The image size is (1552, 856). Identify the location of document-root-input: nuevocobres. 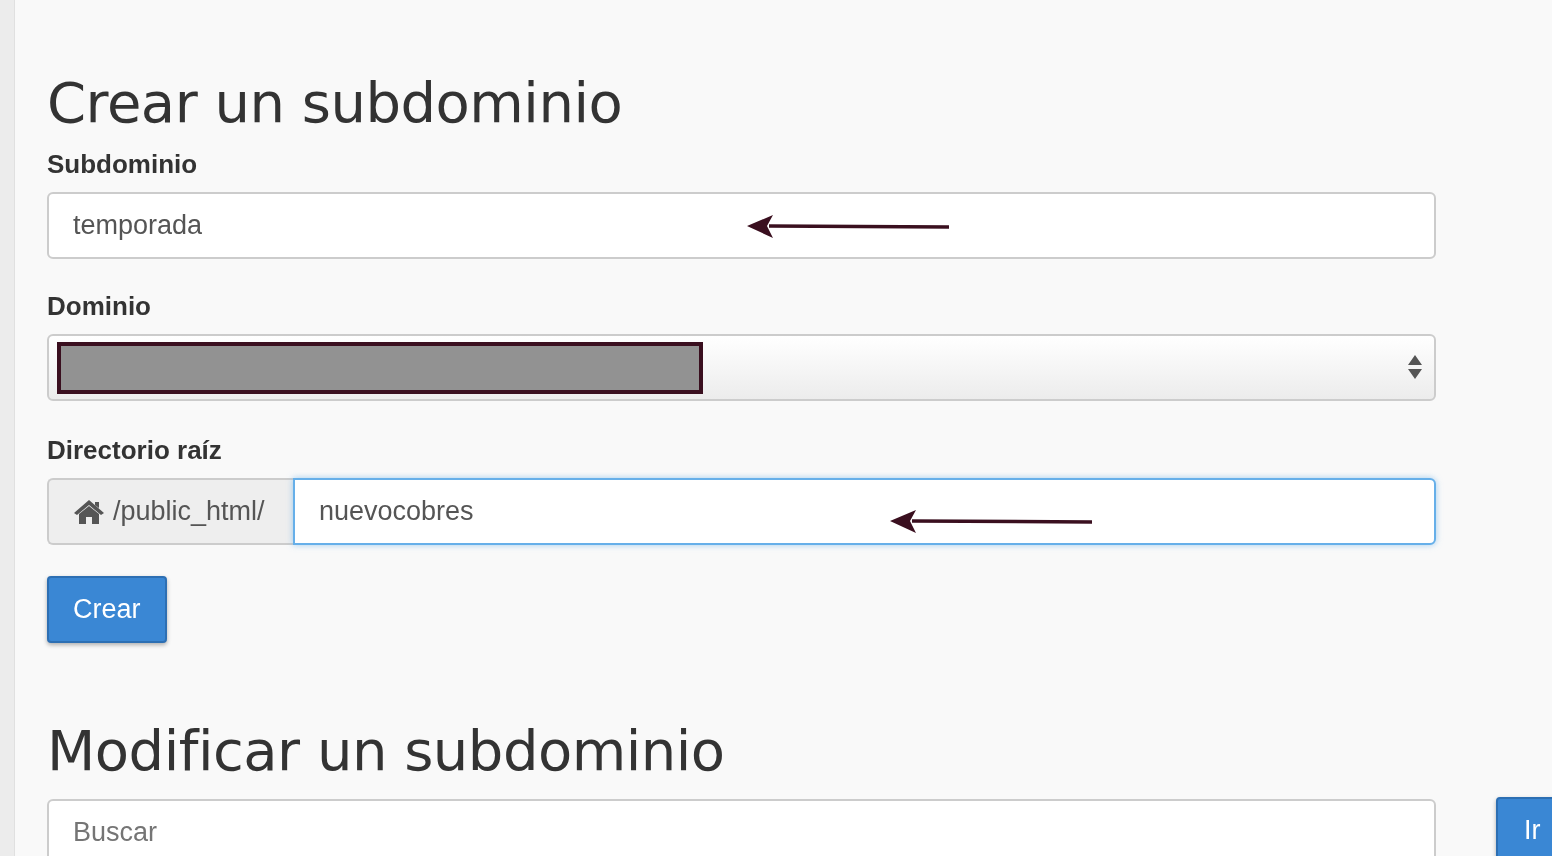
(864, 511).